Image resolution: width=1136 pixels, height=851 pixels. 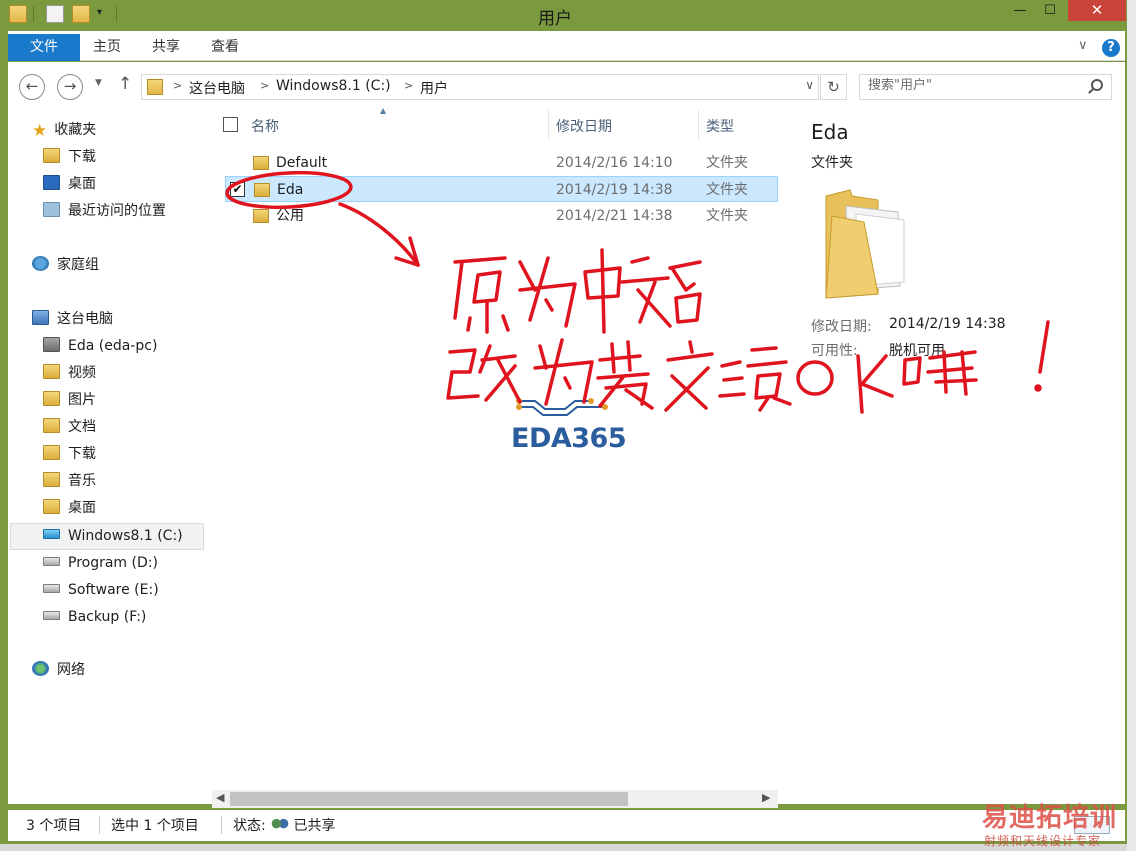 I want to click on download-folder-icon, so click(x=51, y=155).